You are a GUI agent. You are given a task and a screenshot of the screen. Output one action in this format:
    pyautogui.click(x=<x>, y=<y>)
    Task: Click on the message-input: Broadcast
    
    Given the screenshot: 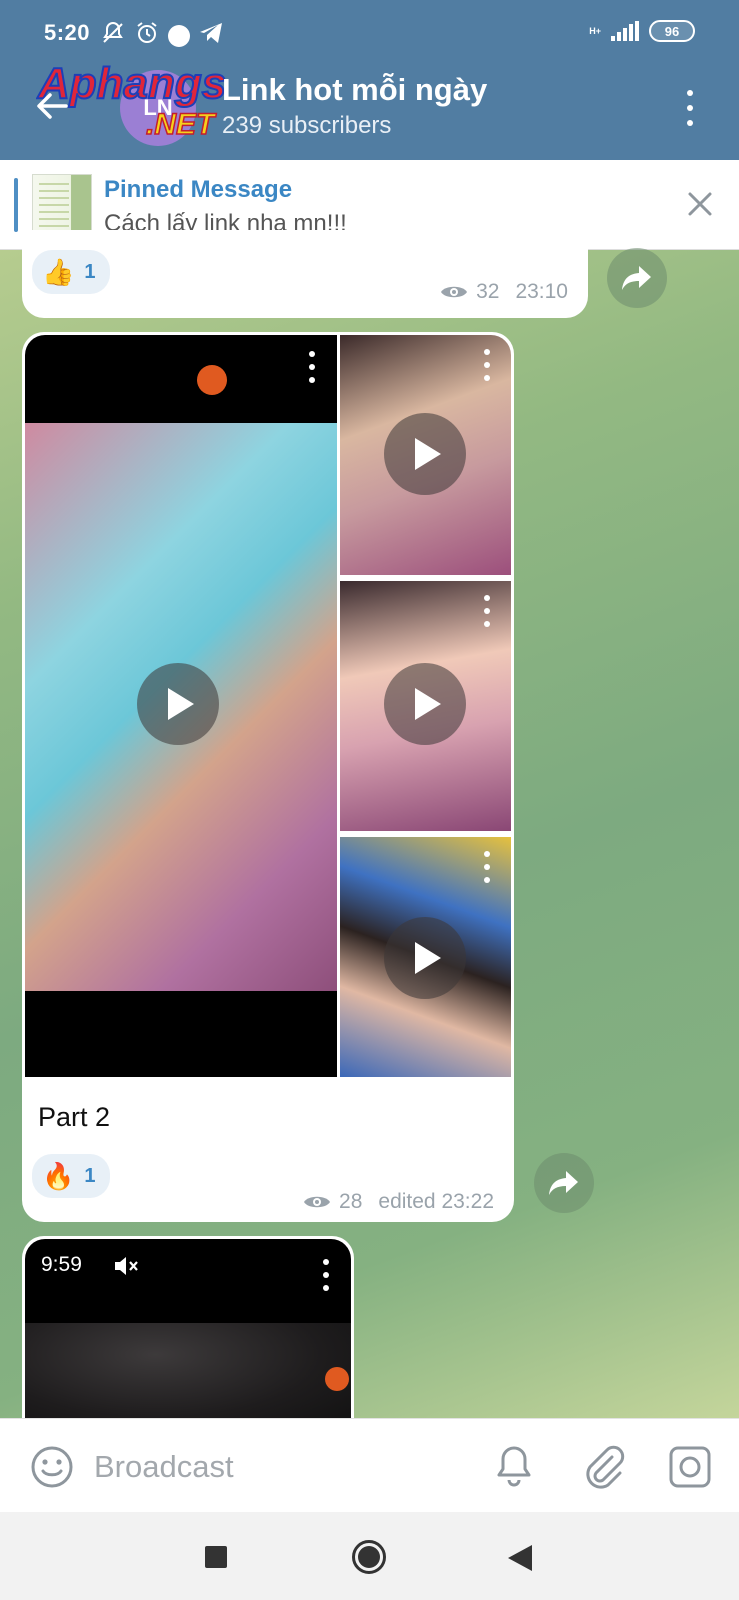 What is the action you would take?
    pyautogui.click(x=164, y=1467)
    